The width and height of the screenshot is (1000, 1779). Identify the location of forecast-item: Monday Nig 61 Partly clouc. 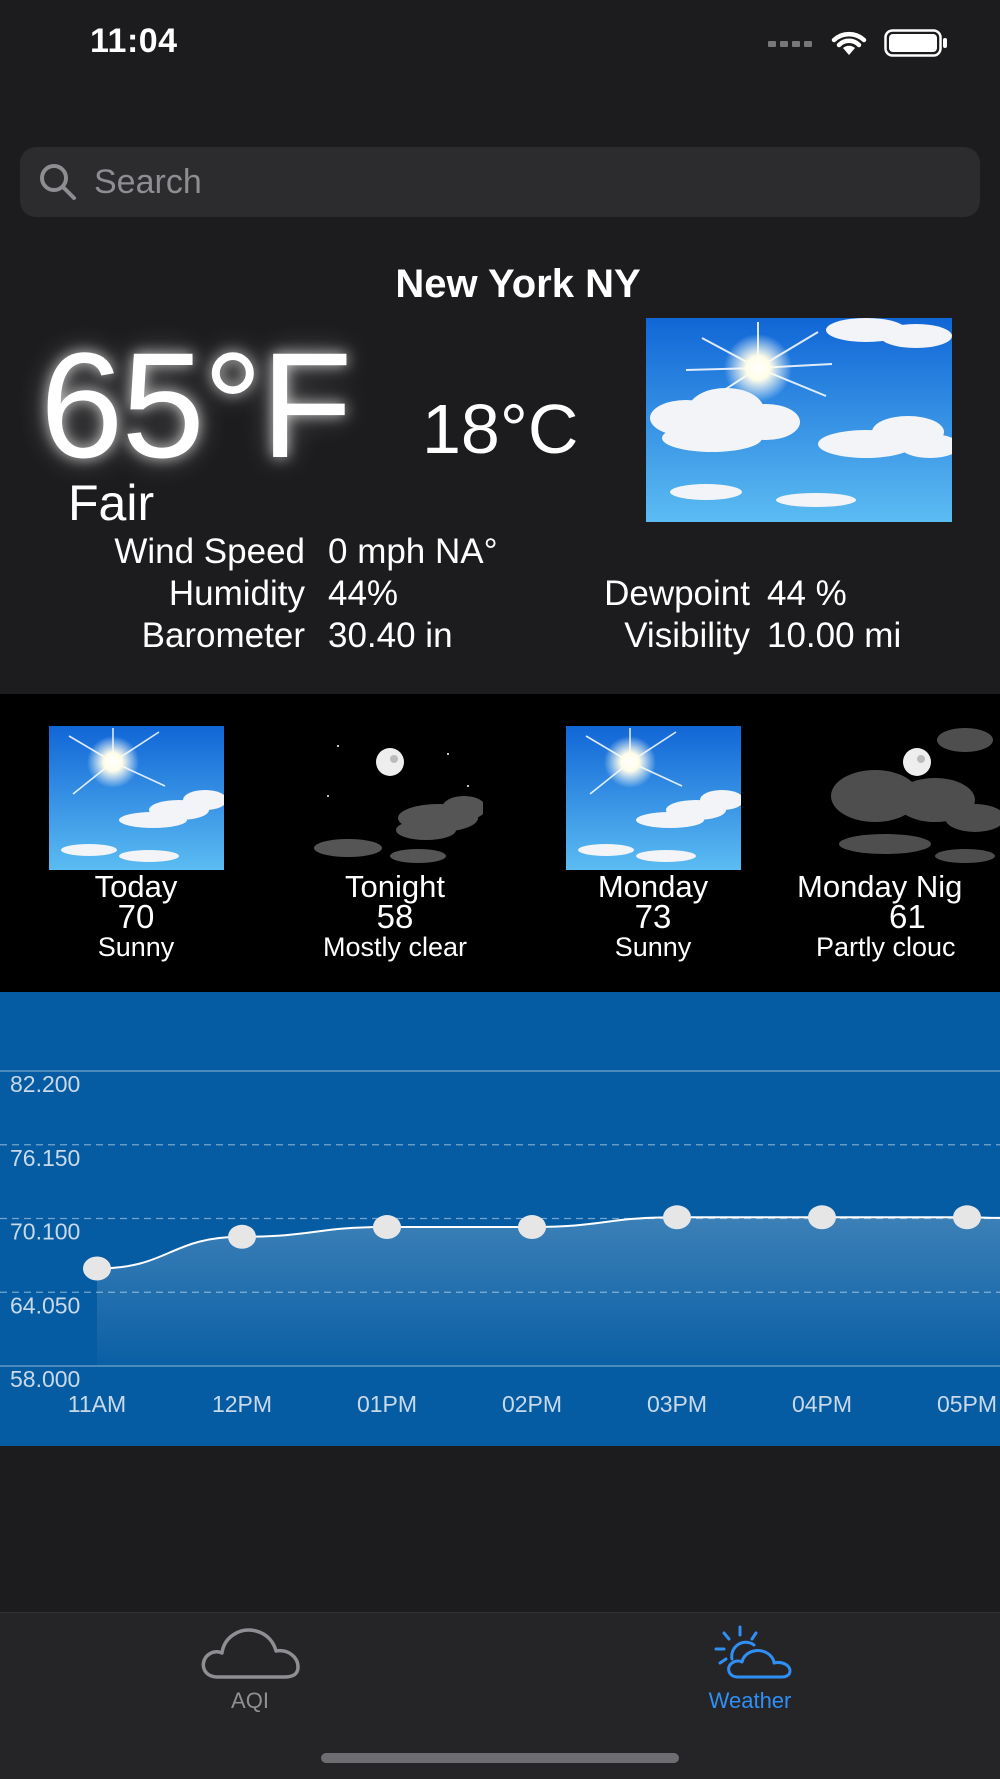
(898, 844).